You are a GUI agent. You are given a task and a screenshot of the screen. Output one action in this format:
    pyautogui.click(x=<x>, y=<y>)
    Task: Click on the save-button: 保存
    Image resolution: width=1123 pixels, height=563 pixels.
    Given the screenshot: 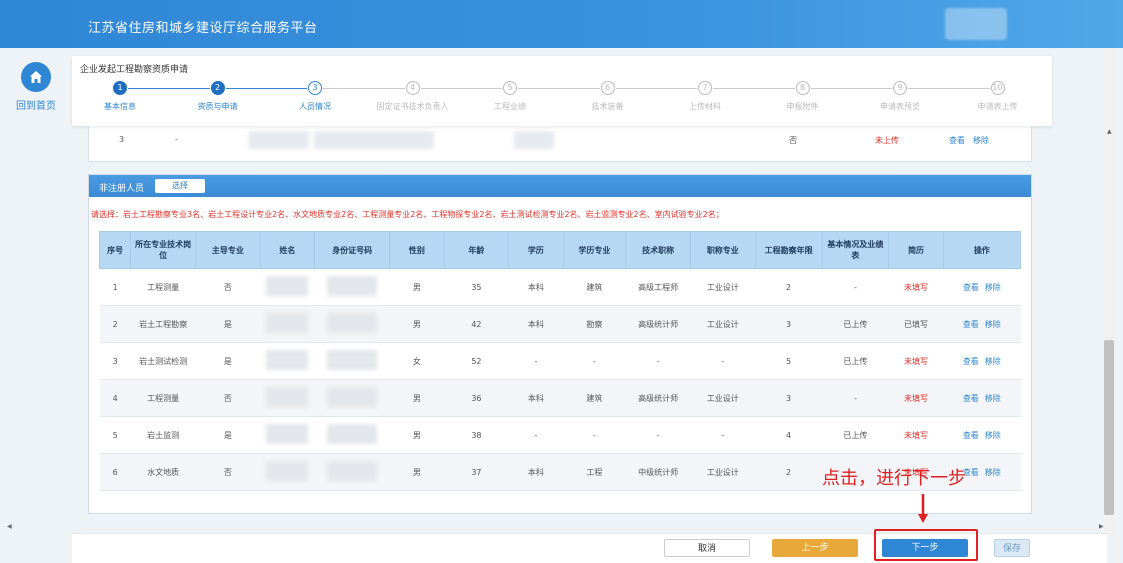 What is the action you would take?
    pyautogui.click(x=1012, y=548)
    